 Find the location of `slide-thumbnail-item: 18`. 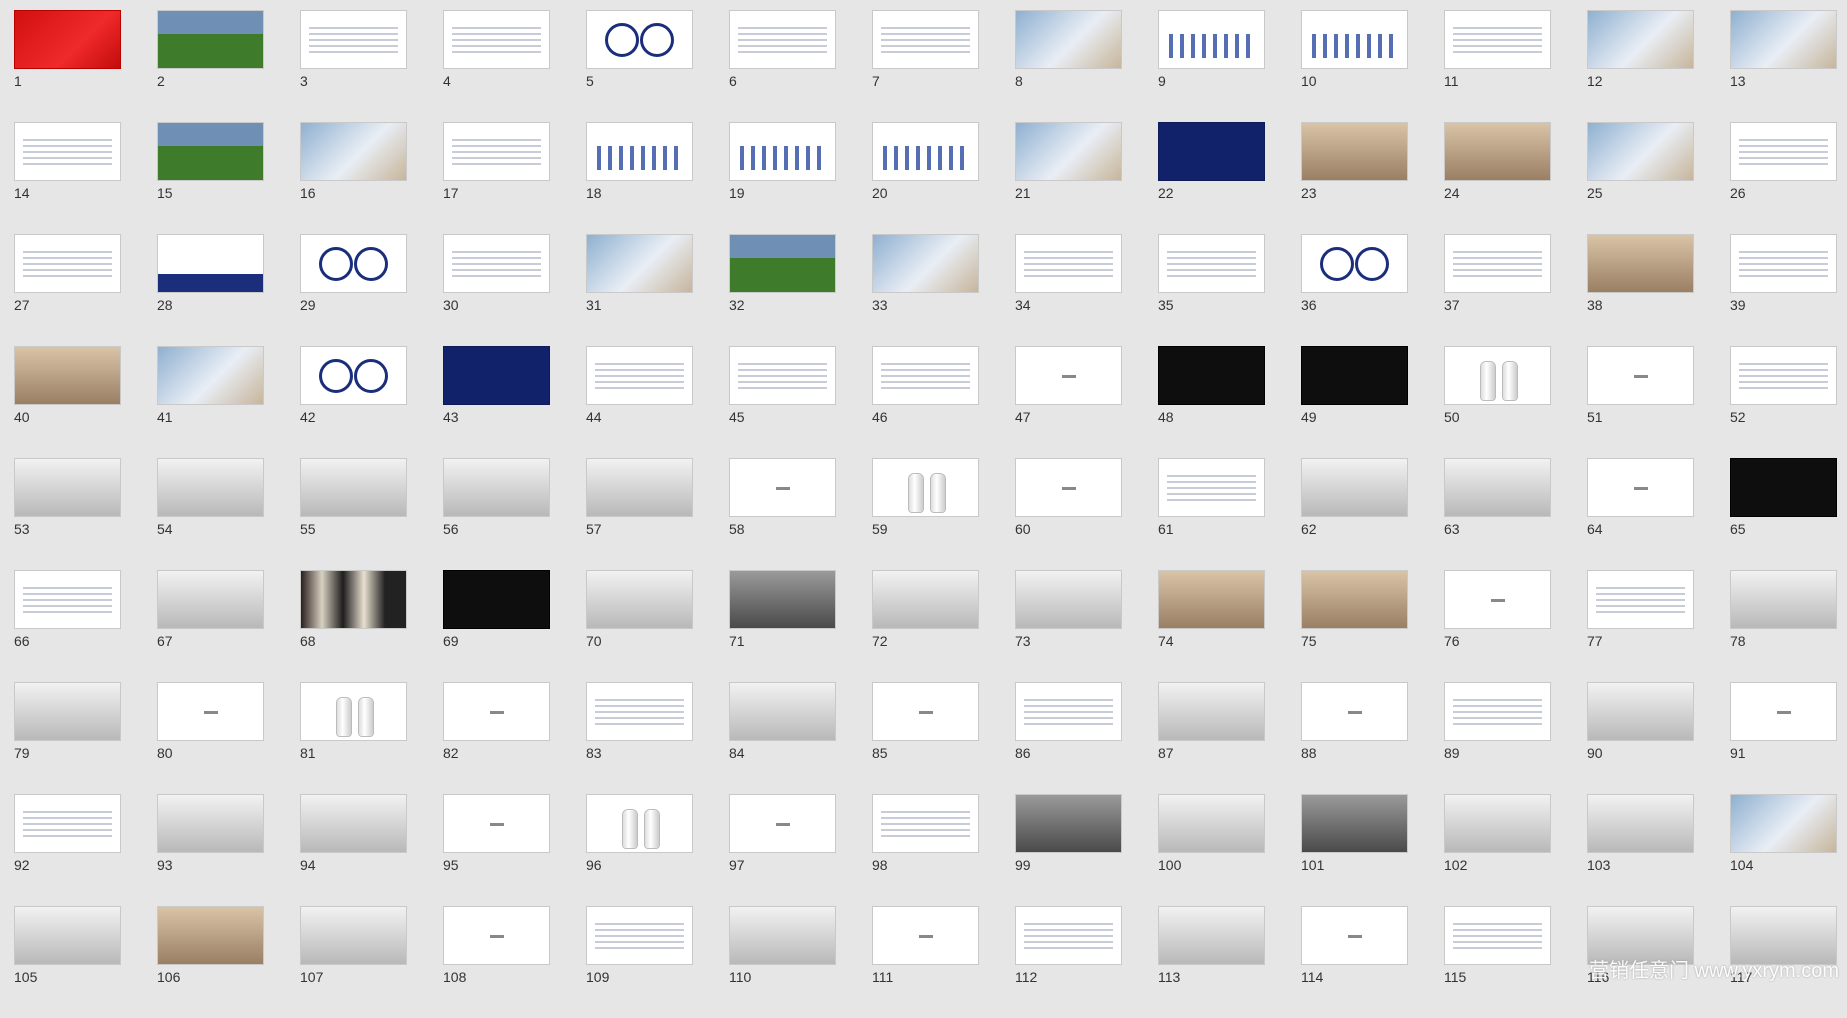

slide-thumbnail-item: 18 is located at coordinates (639, 178).